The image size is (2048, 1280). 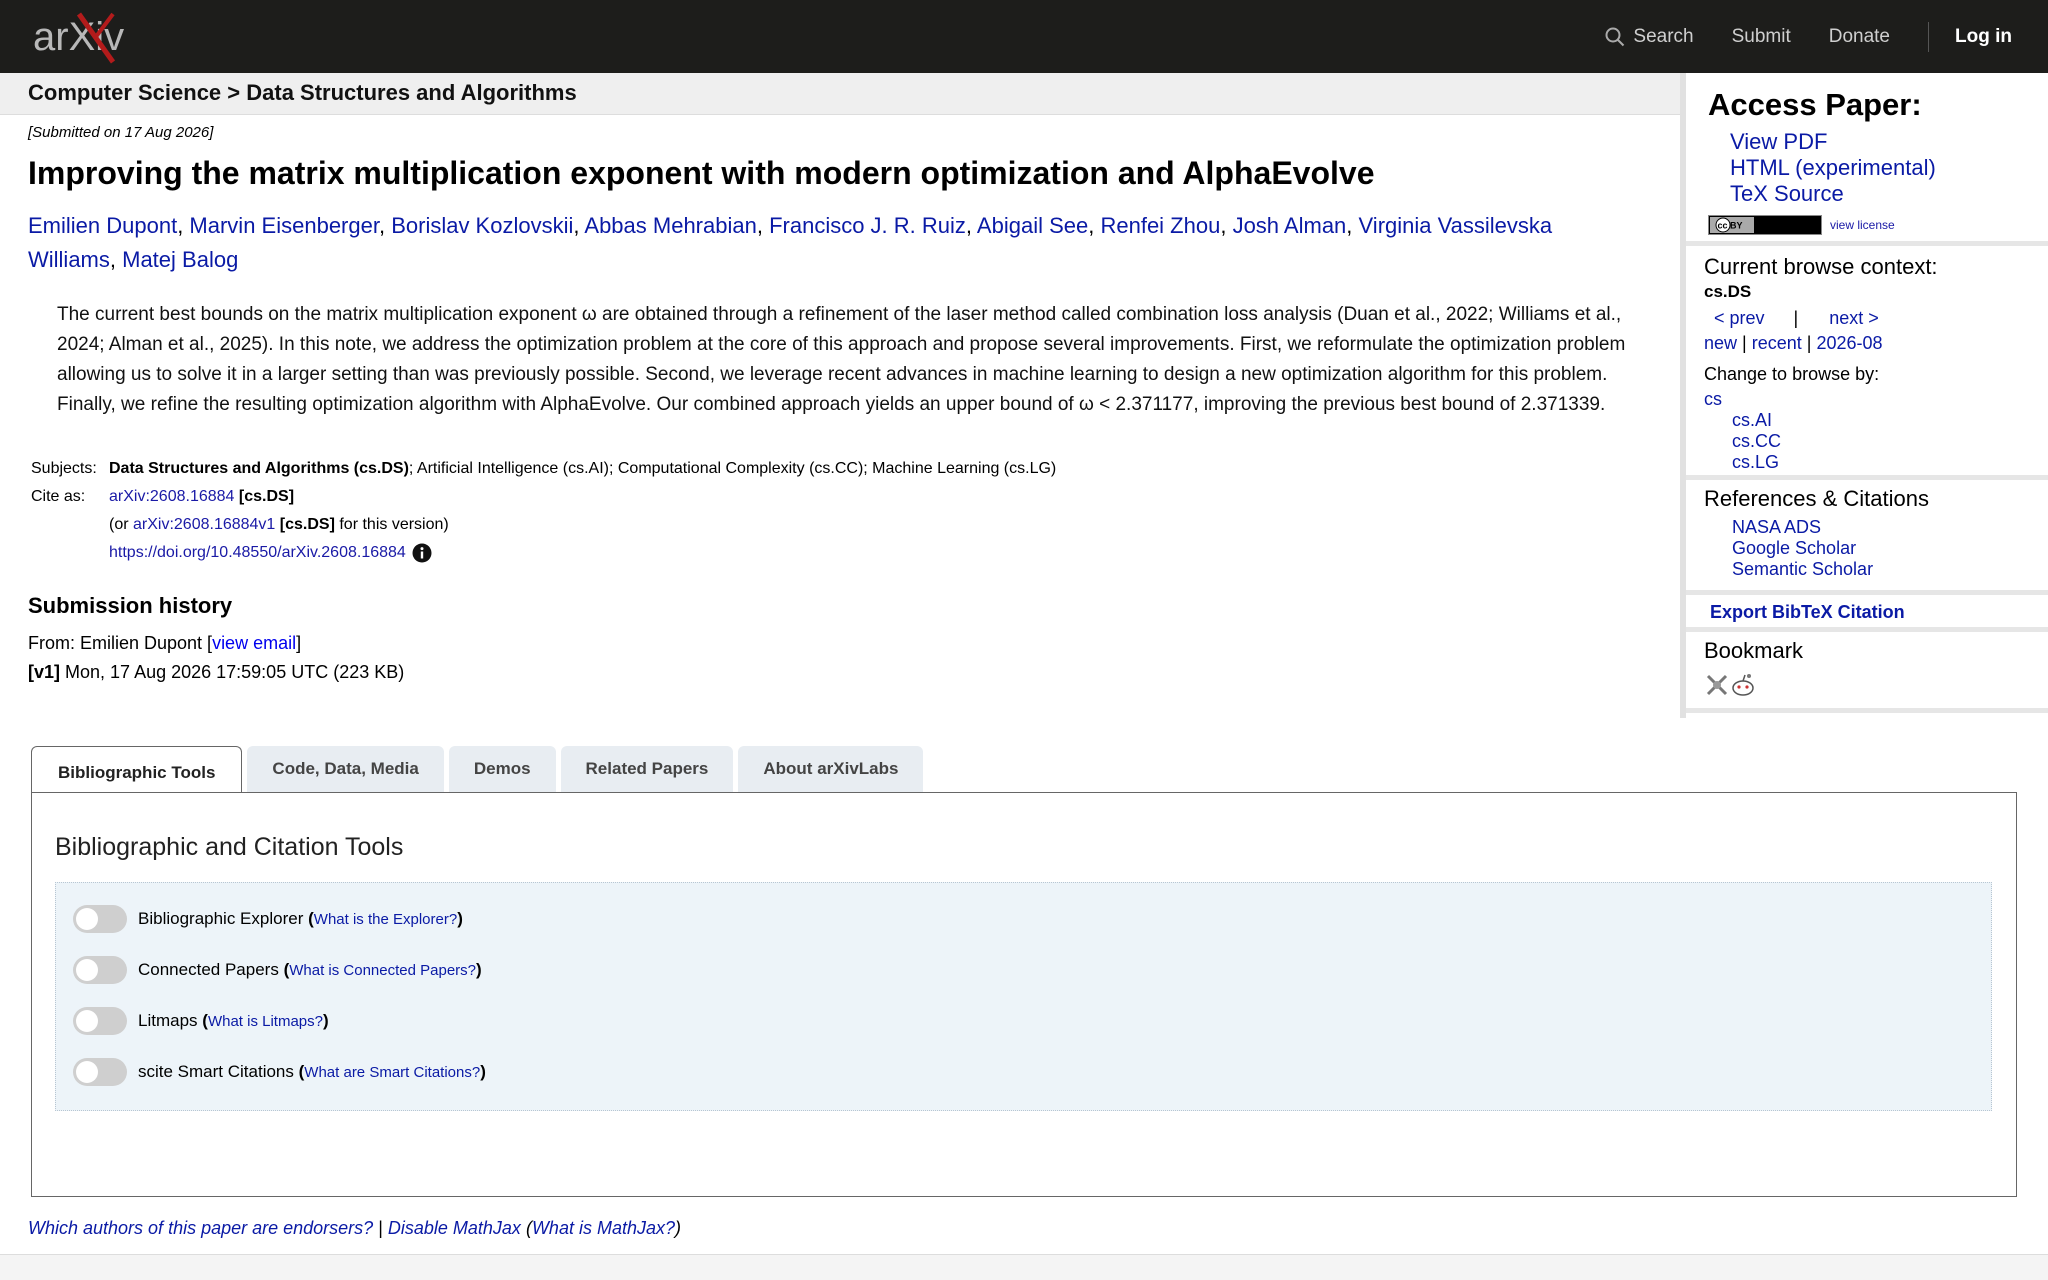 What do you see at coordinates (229, 847) in the screenshot?
I see `panel-title: Bibliographic and Citation Tools` at bounding box center [229, 847].